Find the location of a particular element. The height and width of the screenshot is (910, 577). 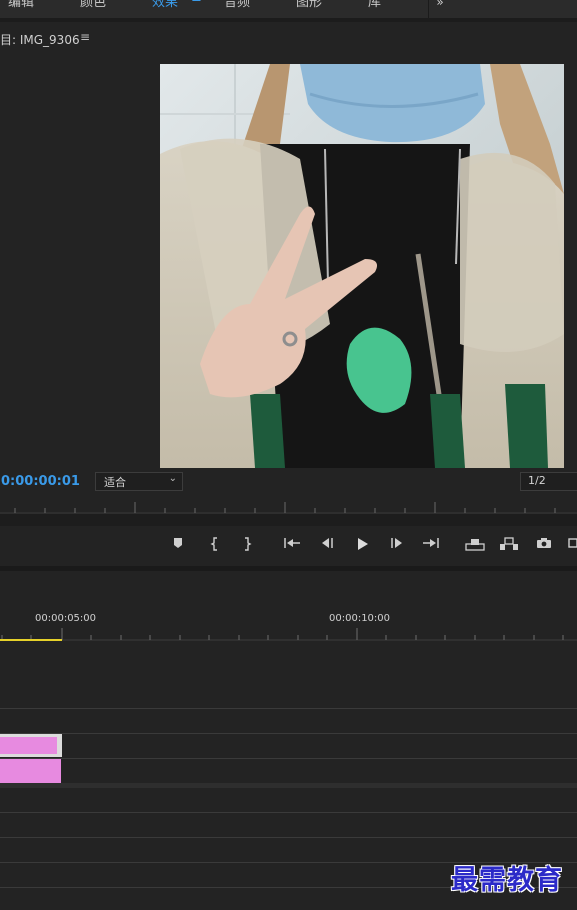

add-marker-button is located at coordinates (178, 545).